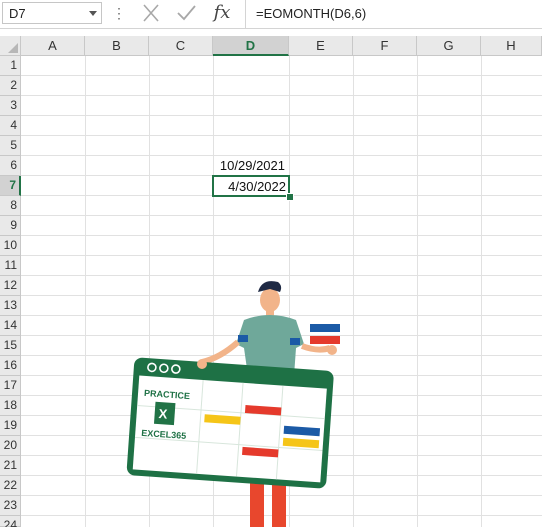 This screenshot has width=542, height=527. I want to click on row-header-2: 2, so click(10, 86).